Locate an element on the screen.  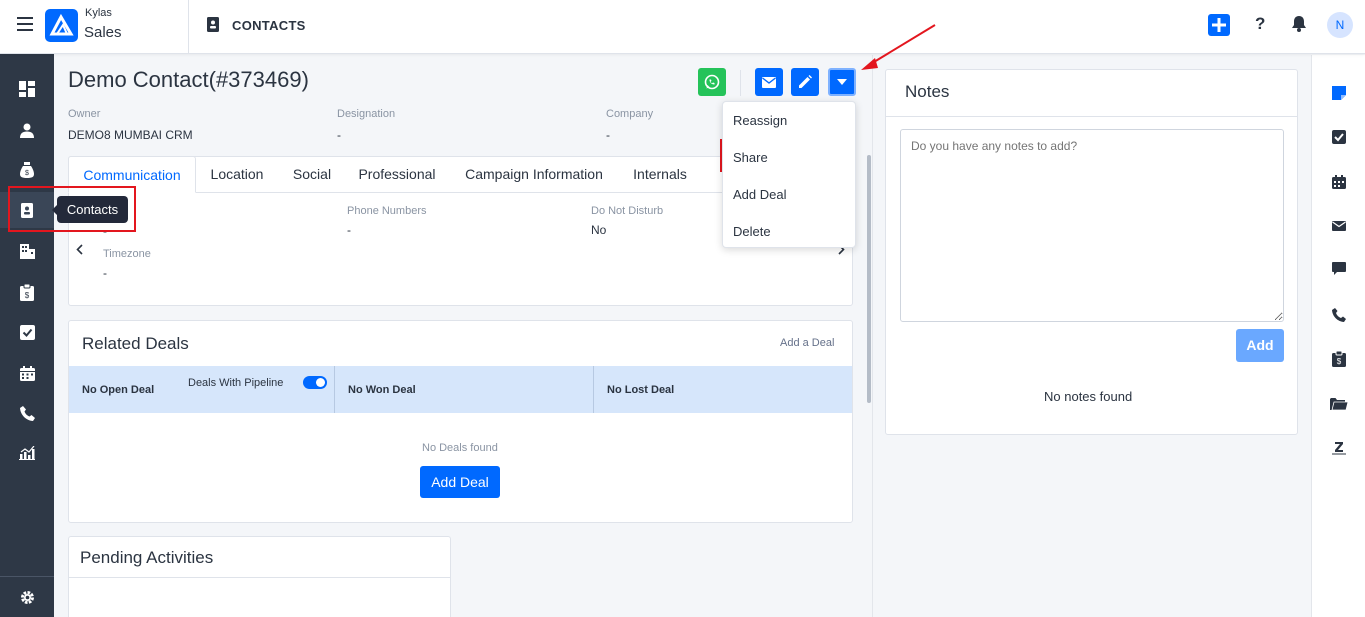
nav-companies-icon is located at coordinates (27, 251).